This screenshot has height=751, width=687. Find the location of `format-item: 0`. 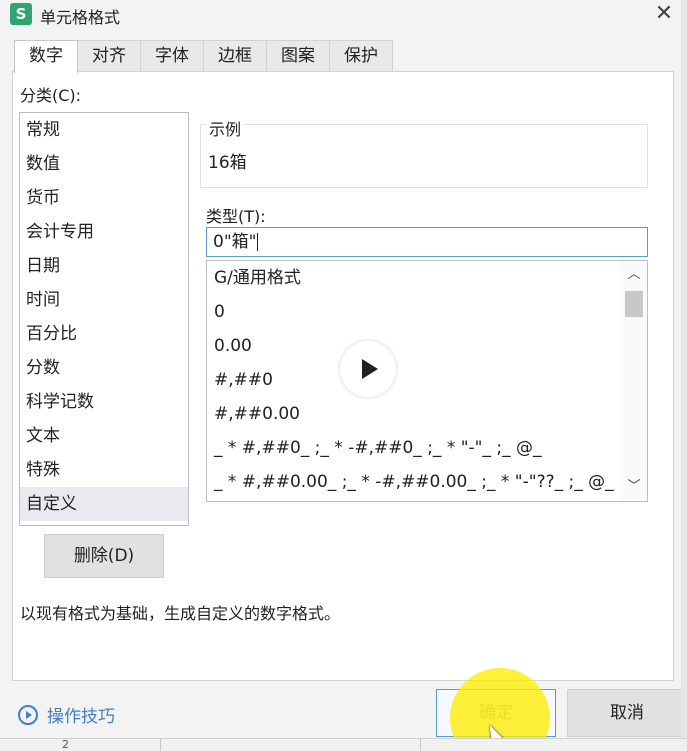

format-item: 0 is located at coordinates (412, 312).